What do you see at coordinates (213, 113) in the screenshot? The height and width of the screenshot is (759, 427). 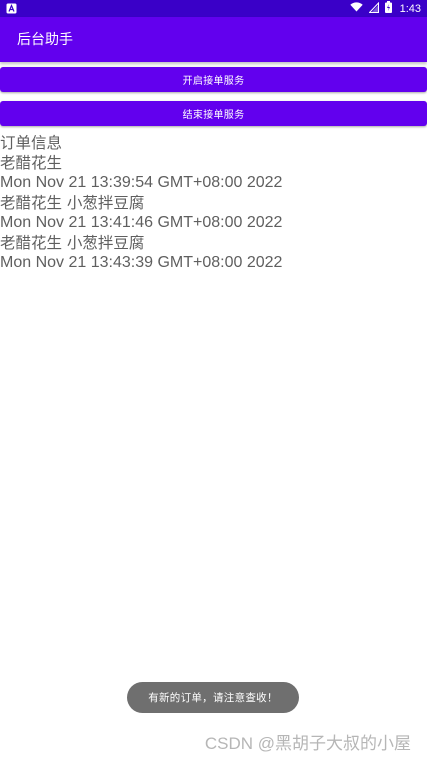 I see `stop-service-button: 结束接单服务` at bounding box center [213, 113].